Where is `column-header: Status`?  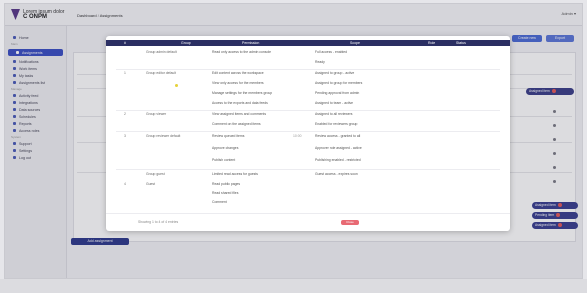
column-header: Status is located at coordinates (461, 43).